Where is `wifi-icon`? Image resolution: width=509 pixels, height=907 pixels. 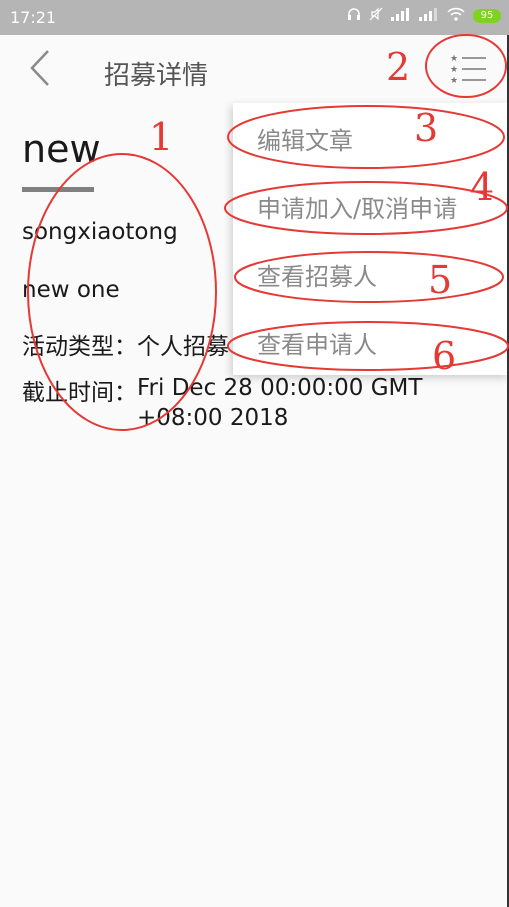
wifi-icon is located at coordinates (456, 16).